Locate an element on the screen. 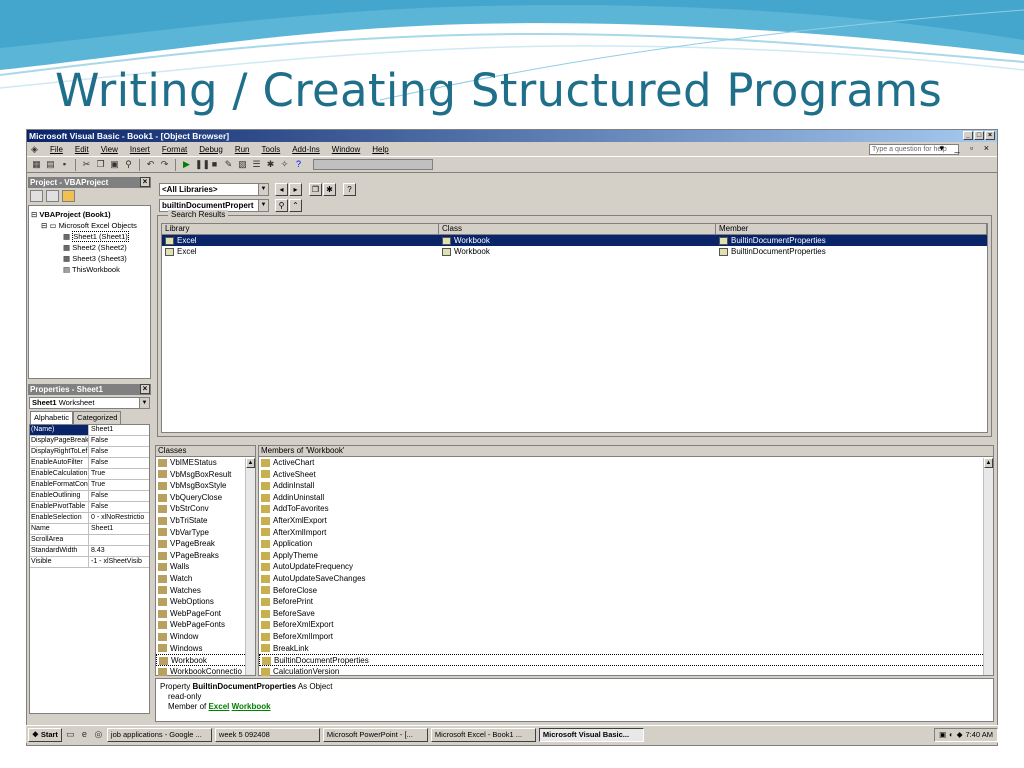 Image resolution: width=1024 pixels, height=768 pixels. list-item: VPageBreak is located at coordinates (205, 544).